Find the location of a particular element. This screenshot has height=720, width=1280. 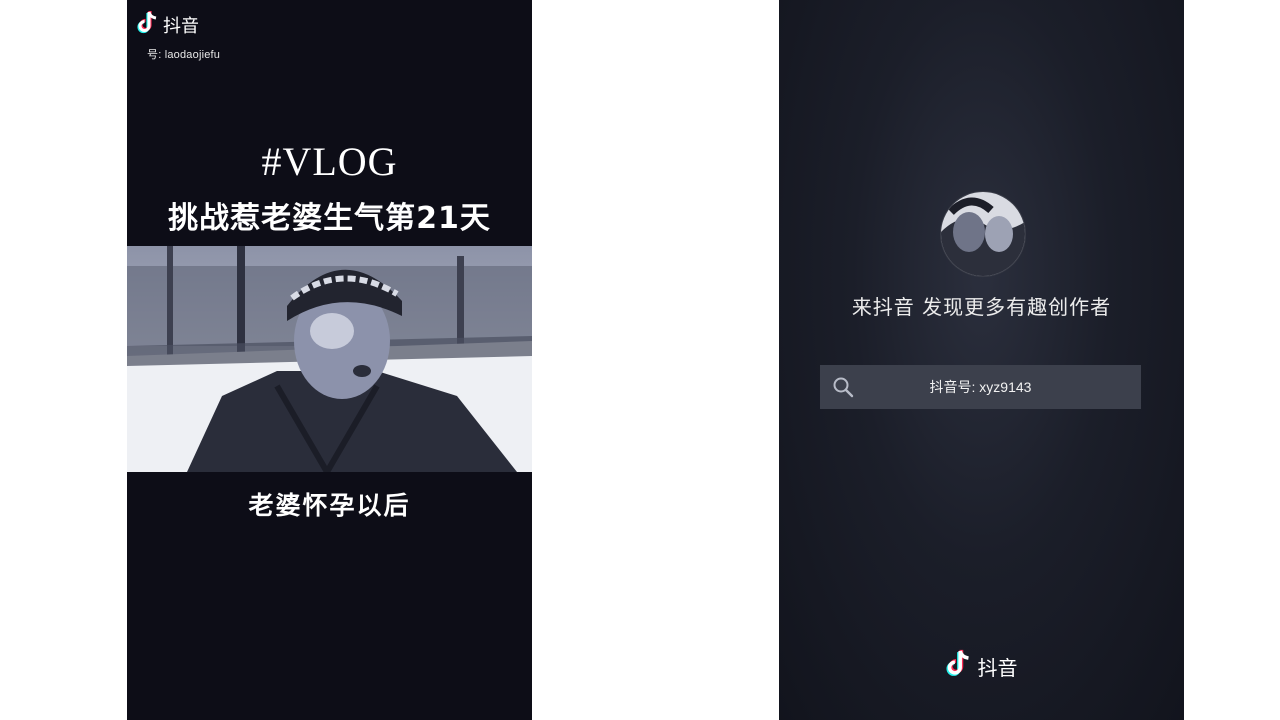

video-frame-image is located at coordinates (329, 359).